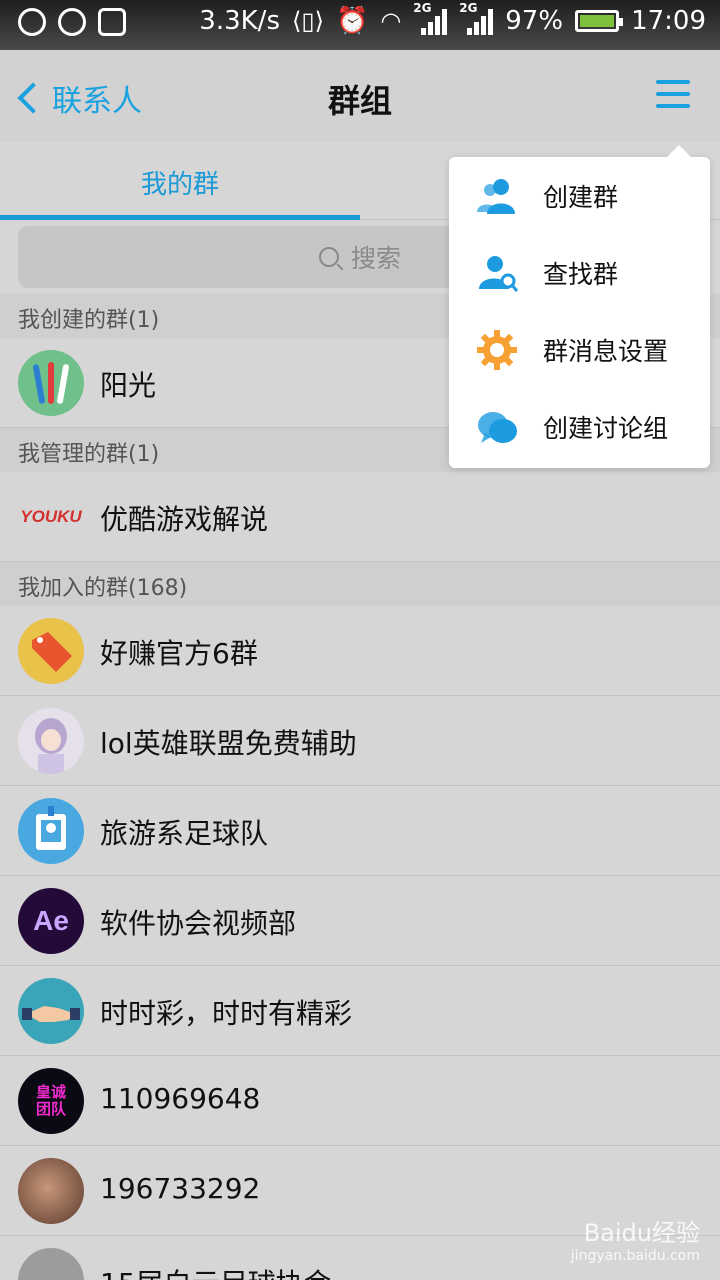 The height and width of the screenshot is (1280, 720). I want to click on settings-gear-icon, so click(497, 350).